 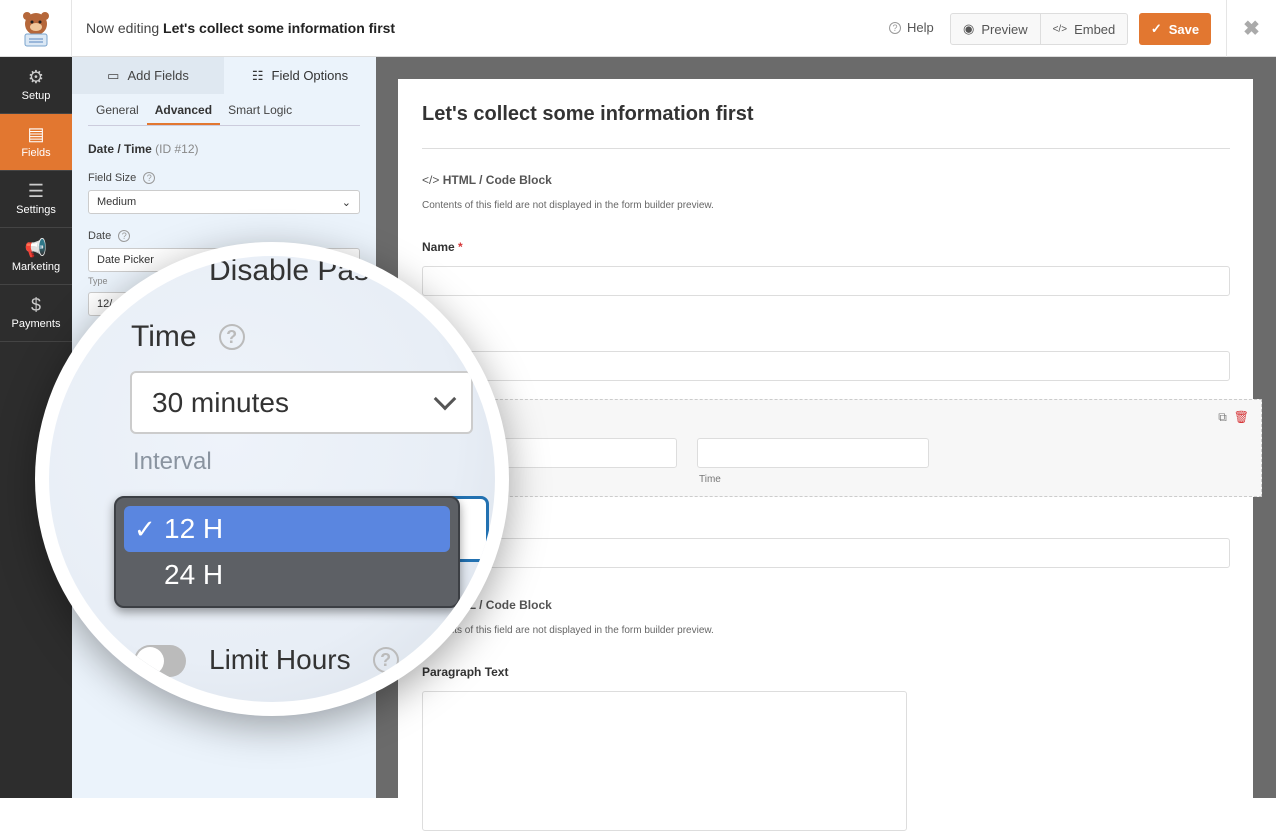 I want to click on megaphone-icon: 📢, so click(x=36, y=248).